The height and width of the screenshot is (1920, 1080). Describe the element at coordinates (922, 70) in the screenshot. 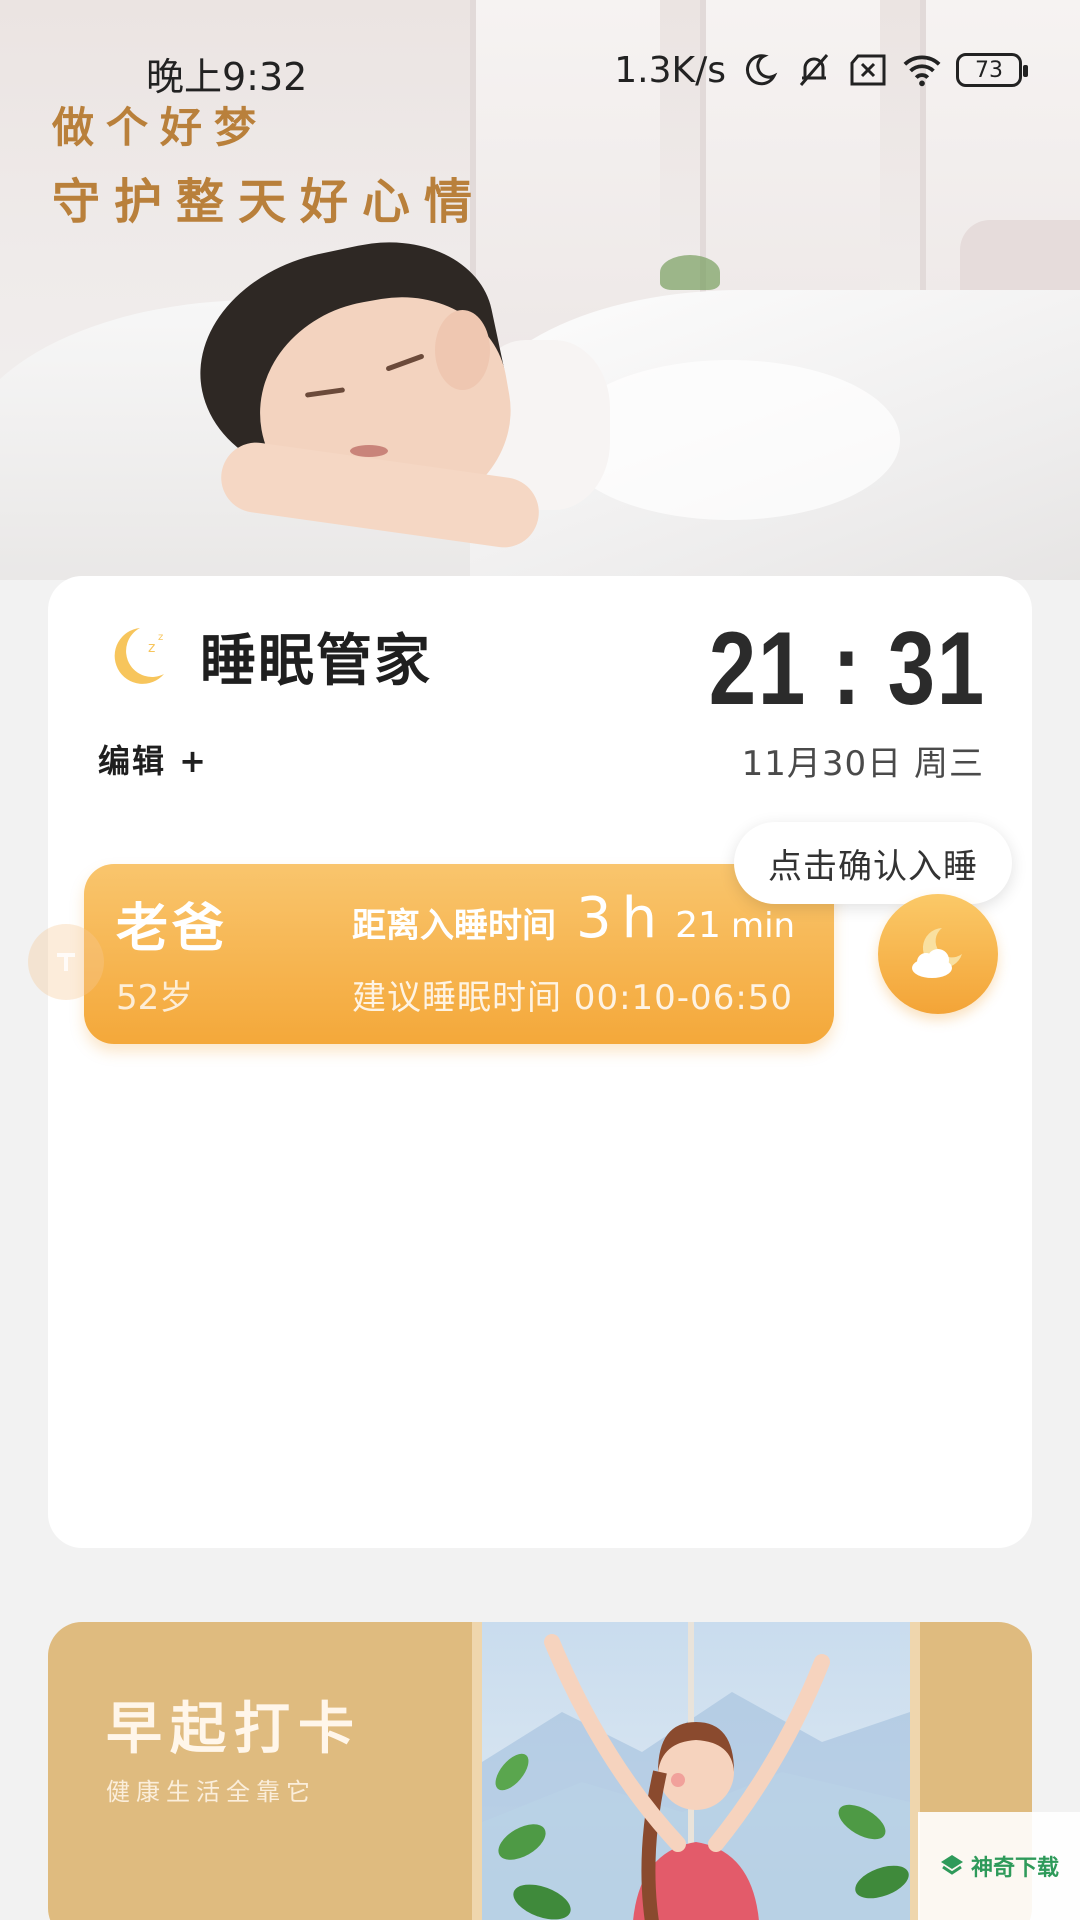

I see `wifi-icon` at that location.